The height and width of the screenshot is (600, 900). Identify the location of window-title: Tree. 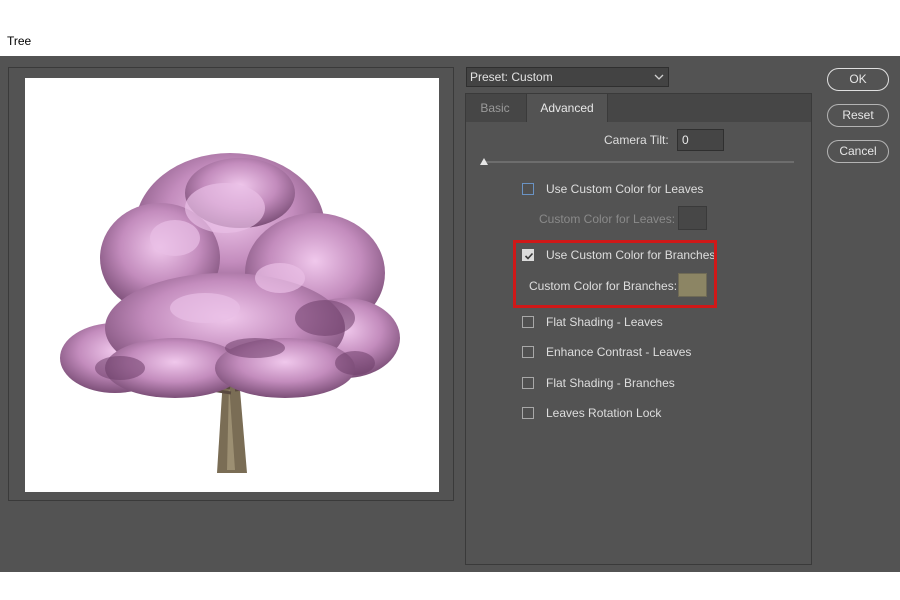
(19, 41).